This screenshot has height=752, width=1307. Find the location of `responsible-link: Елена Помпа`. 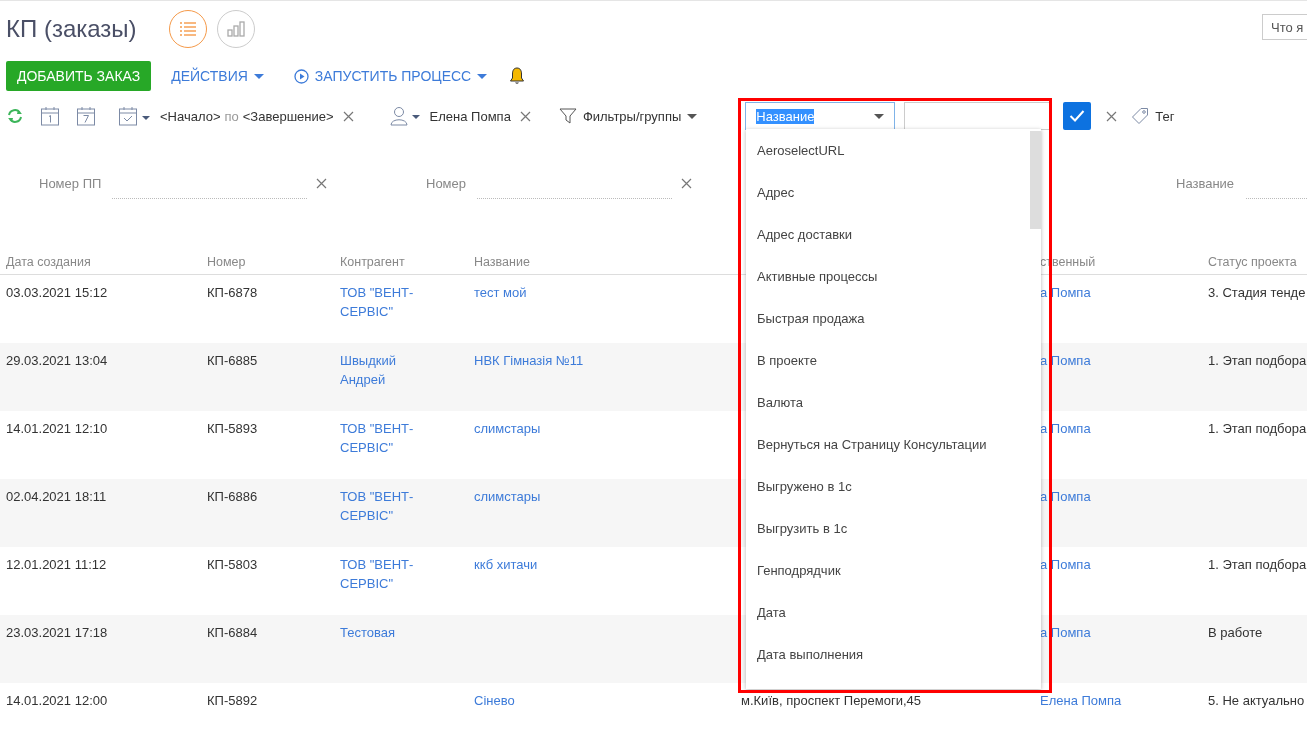

responsible-link: Елена Помпа is located at coordinates (1113, 700).